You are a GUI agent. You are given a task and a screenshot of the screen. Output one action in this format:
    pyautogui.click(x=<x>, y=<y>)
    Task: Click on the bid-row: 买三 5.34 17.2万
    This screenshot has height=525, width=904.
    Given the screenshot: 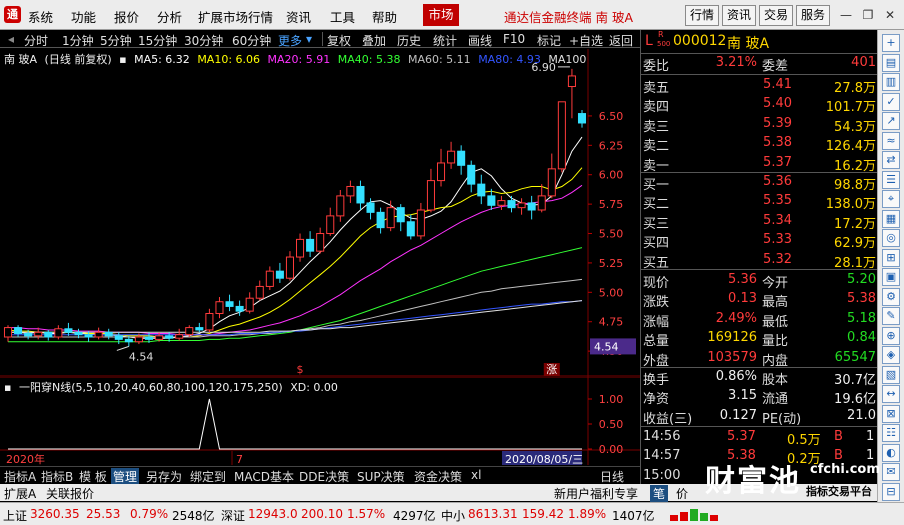 What is the action you would take?
    pyautogui.click(x=759, y=222)
    